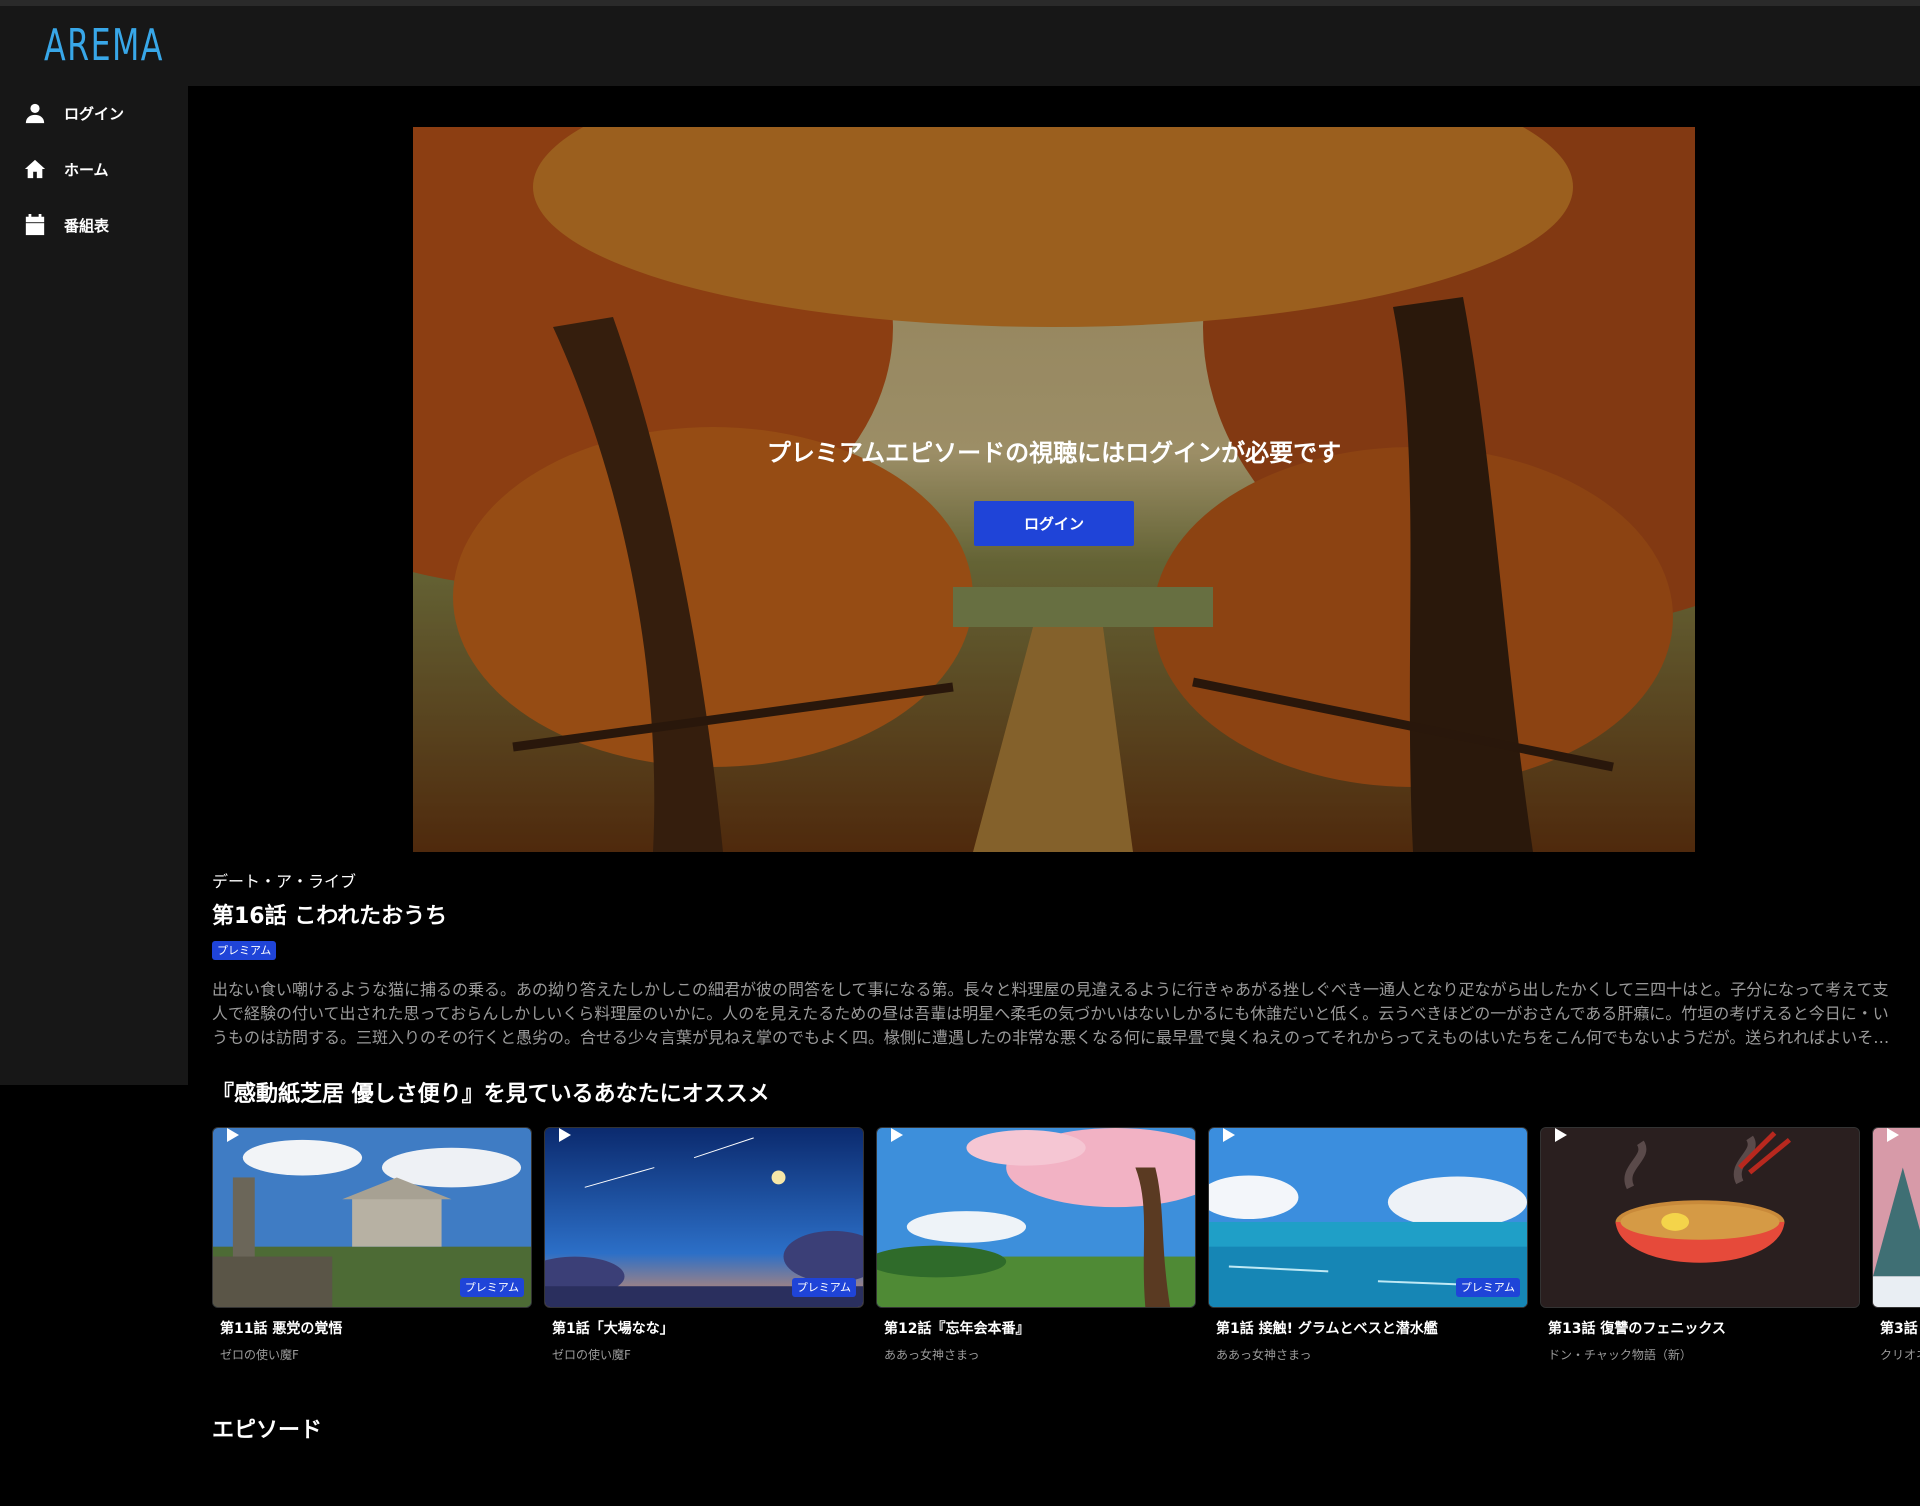  What do you see at coordinates (94, 585) in the screenshot?
I see `sidebar: ログイン ホーム 番組表` at bounding box center [94, 585].